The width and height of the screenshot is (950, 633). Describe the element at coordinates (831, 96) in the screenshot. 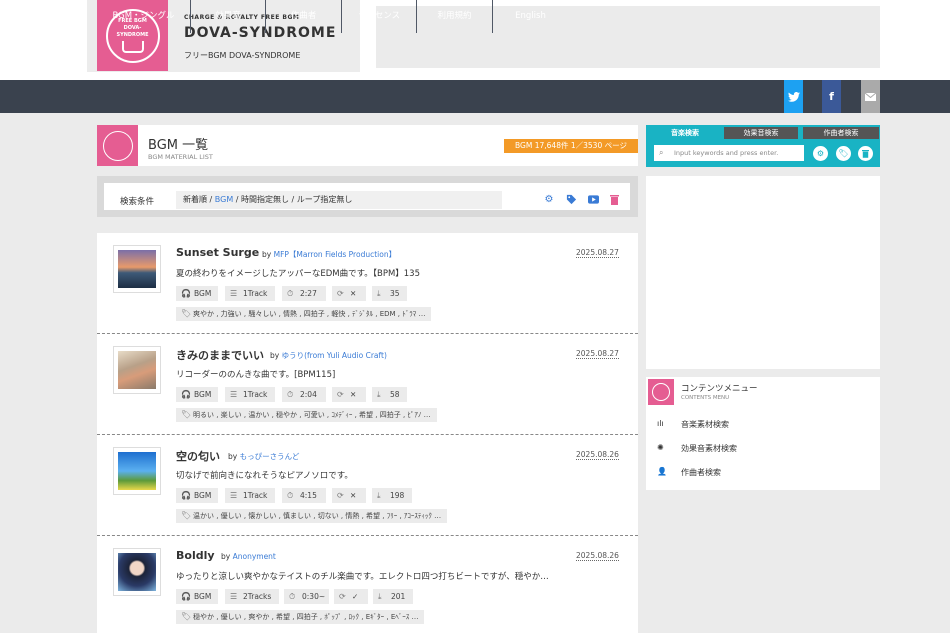

I see `facebook-icon: f` at that location.